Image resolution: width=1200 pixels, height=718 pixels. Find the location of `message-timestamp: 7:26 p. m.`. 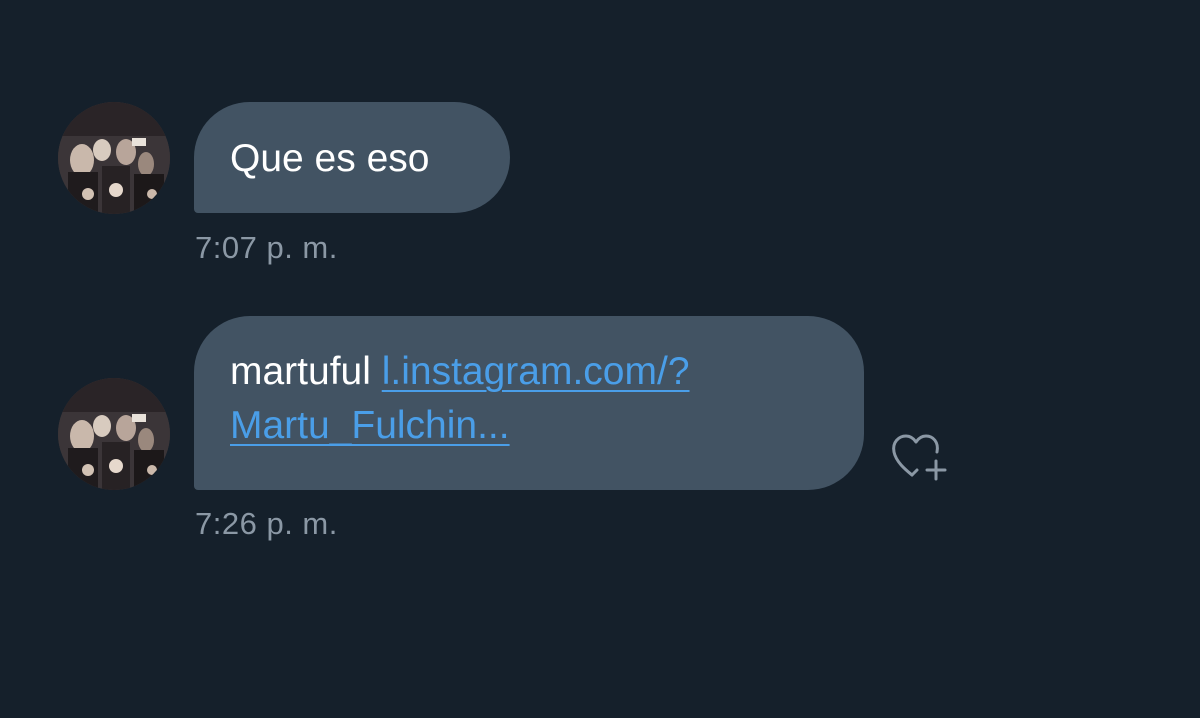

message-timestamp: 7:26 p. m. is located at coordinates (266, 523).